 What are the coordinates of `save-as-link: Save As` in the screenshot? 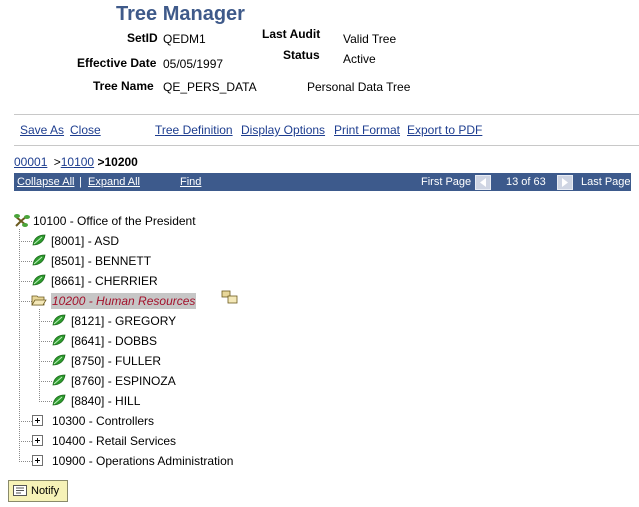 It's located at (42, 130).